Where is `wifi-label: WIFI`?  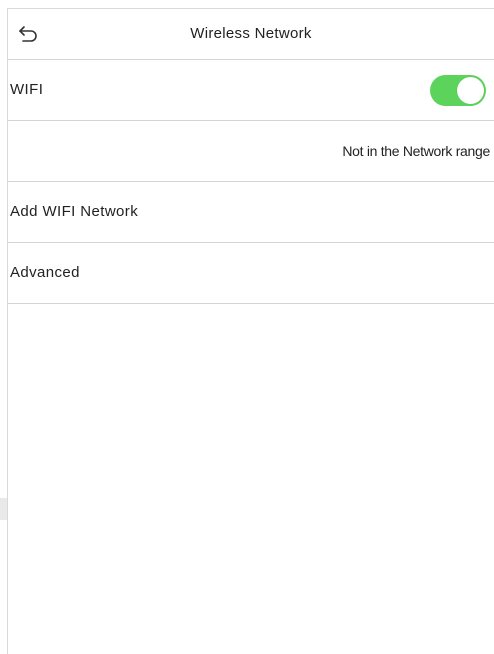
wifi-label: WIFI is located at coordinates (27, 89).